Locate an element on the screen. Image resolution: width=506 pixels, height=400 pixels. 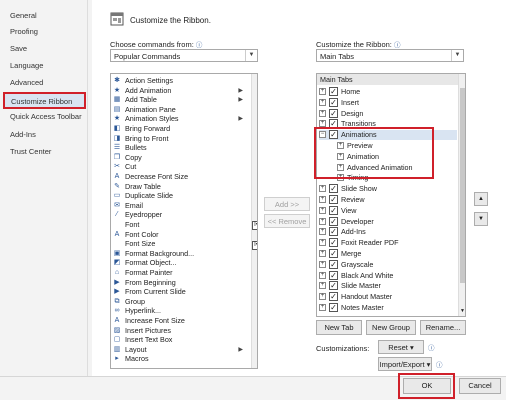
tree-tab-node: + ✓ Home is located at coordinates (388, 92).